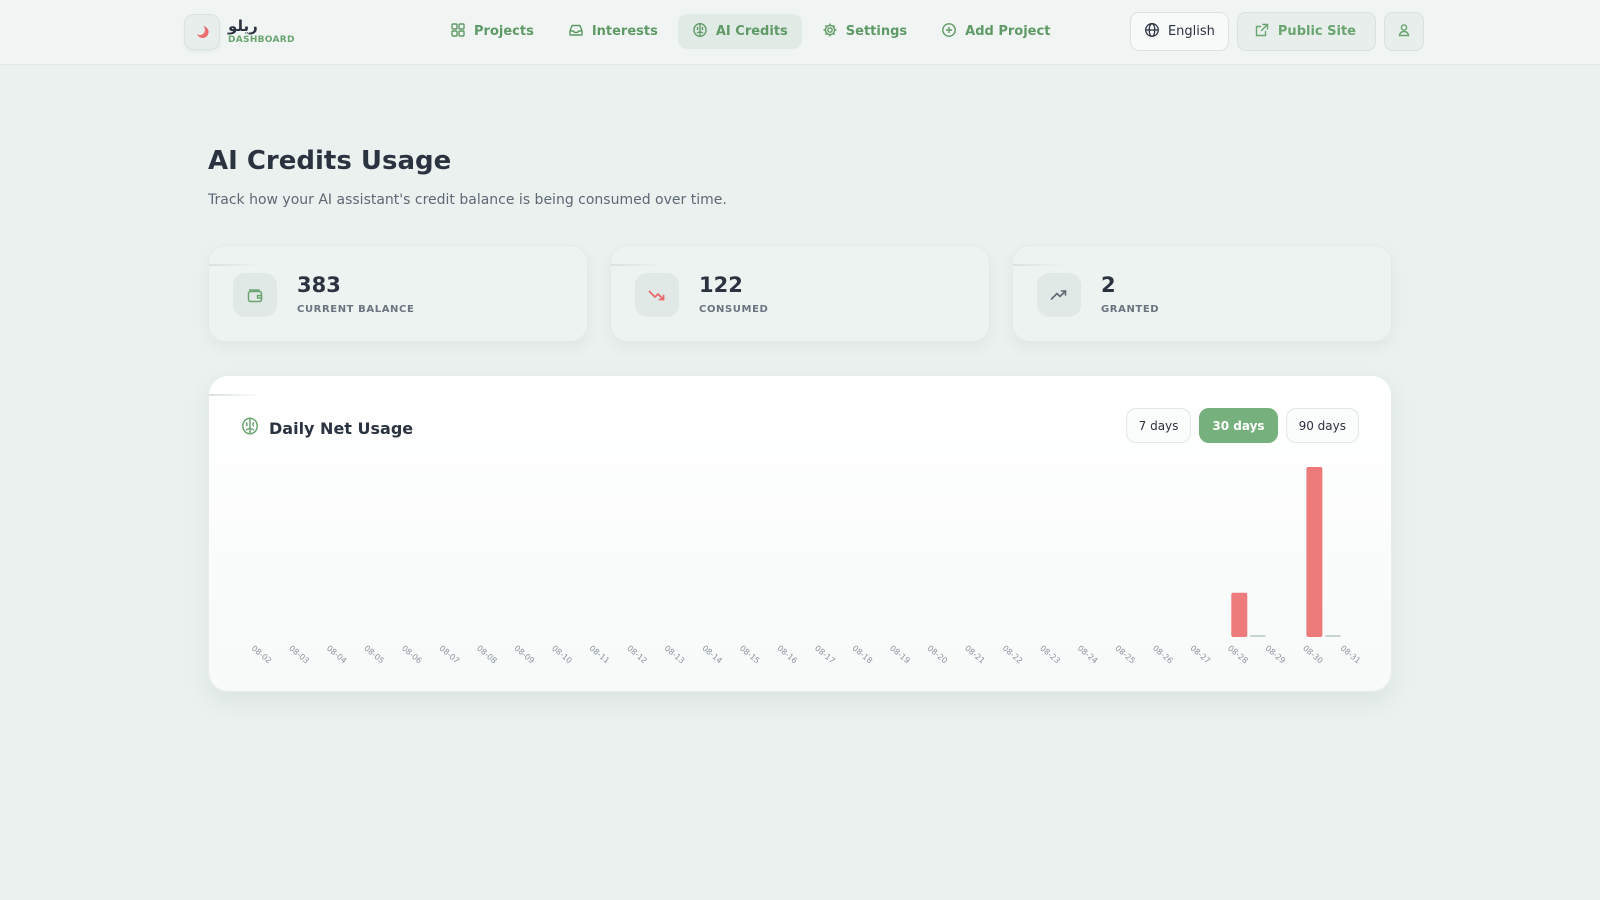 This screenshot has width=1600, height=900. I want to click on stat-label: GRANTED, so click(1130, 309).